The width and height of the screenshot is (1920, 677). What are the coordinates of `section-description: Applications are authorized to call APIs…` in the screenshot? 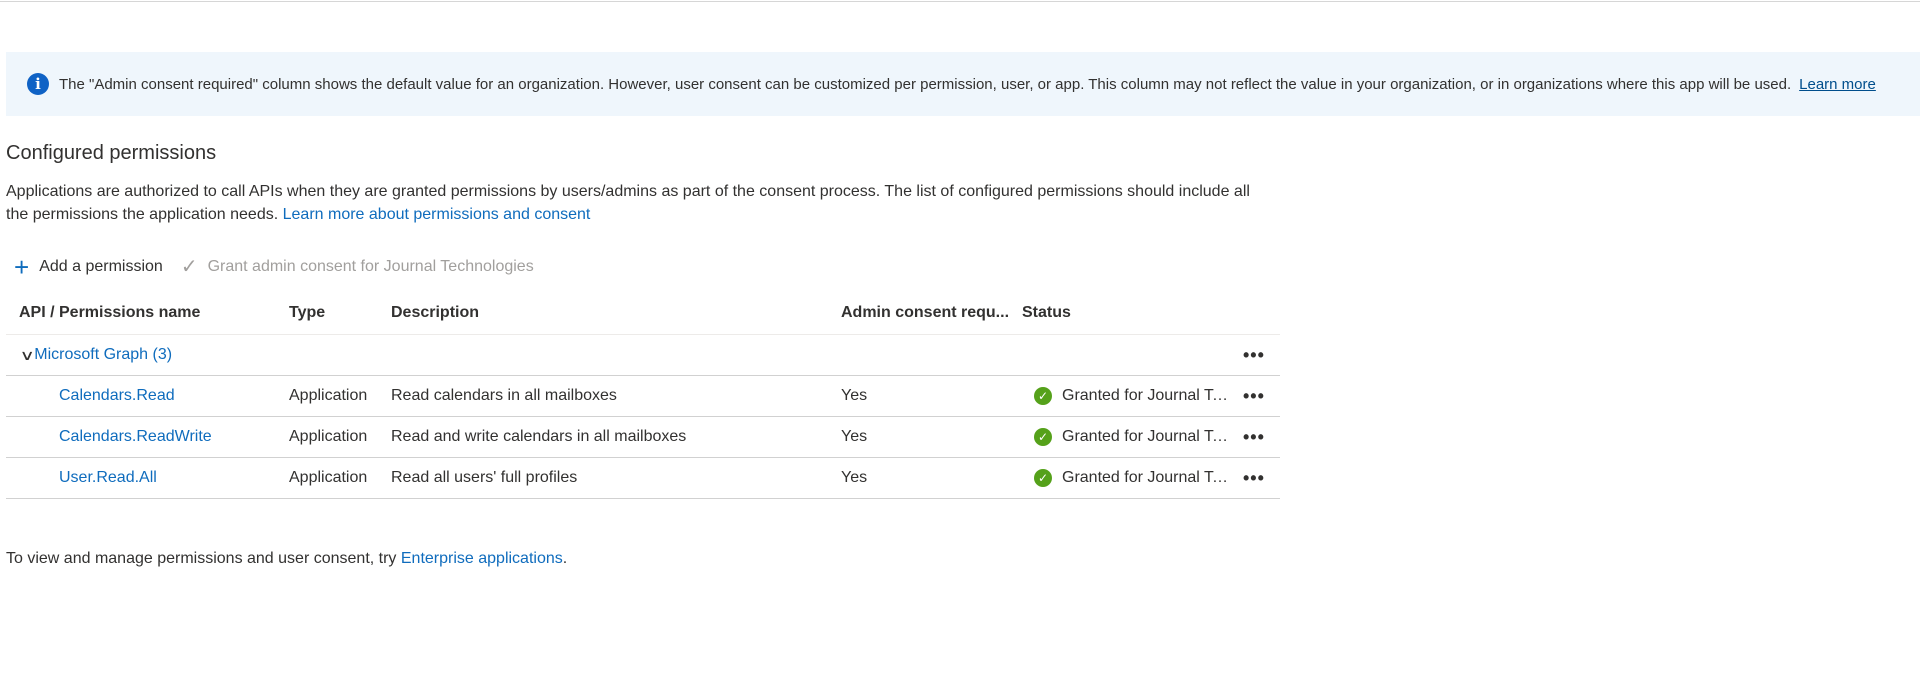 It's located at (641, 203).